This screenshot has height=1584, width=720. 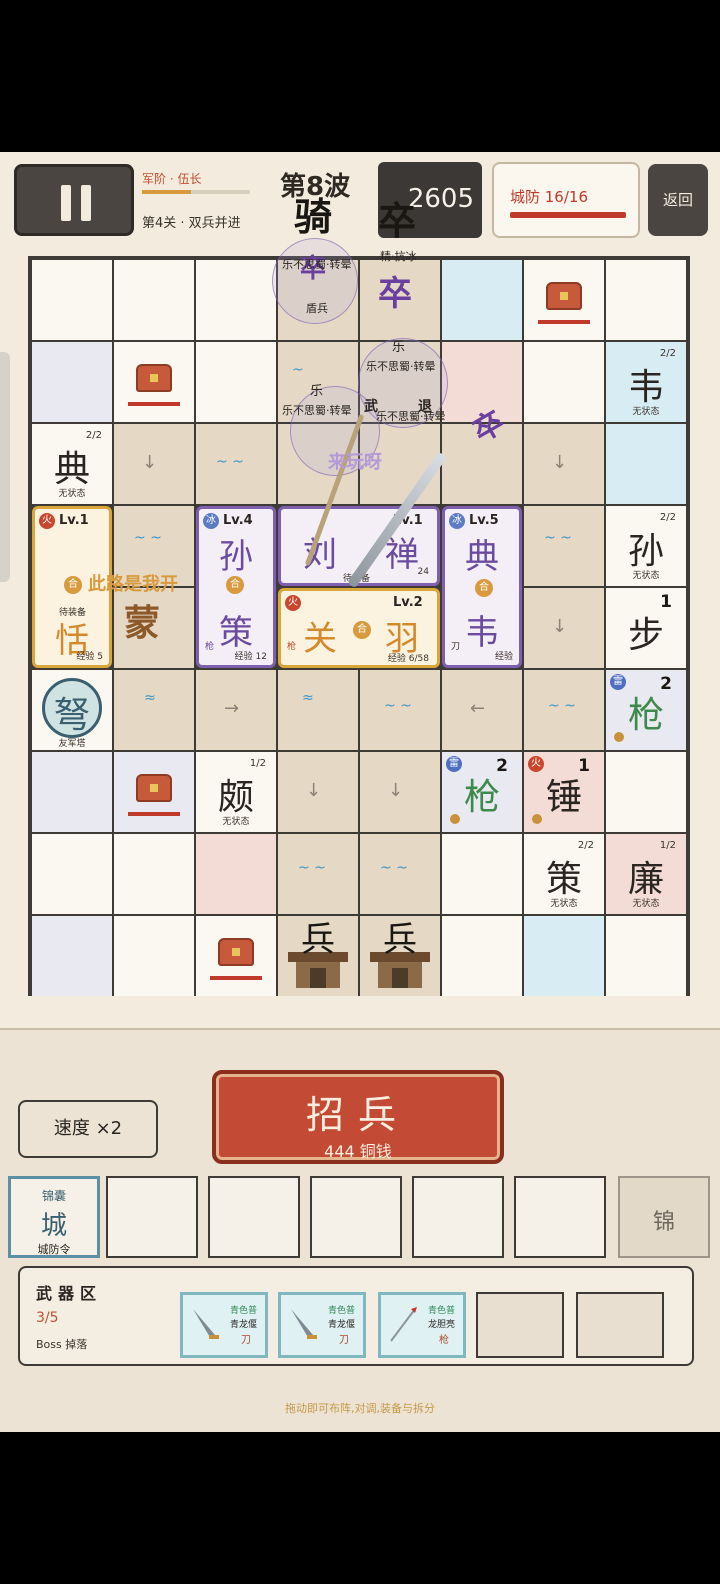 What do you see at coordinates (678, 200) in the screenshot?
I see `return-button: 返回` at bounding box center [678, 200].